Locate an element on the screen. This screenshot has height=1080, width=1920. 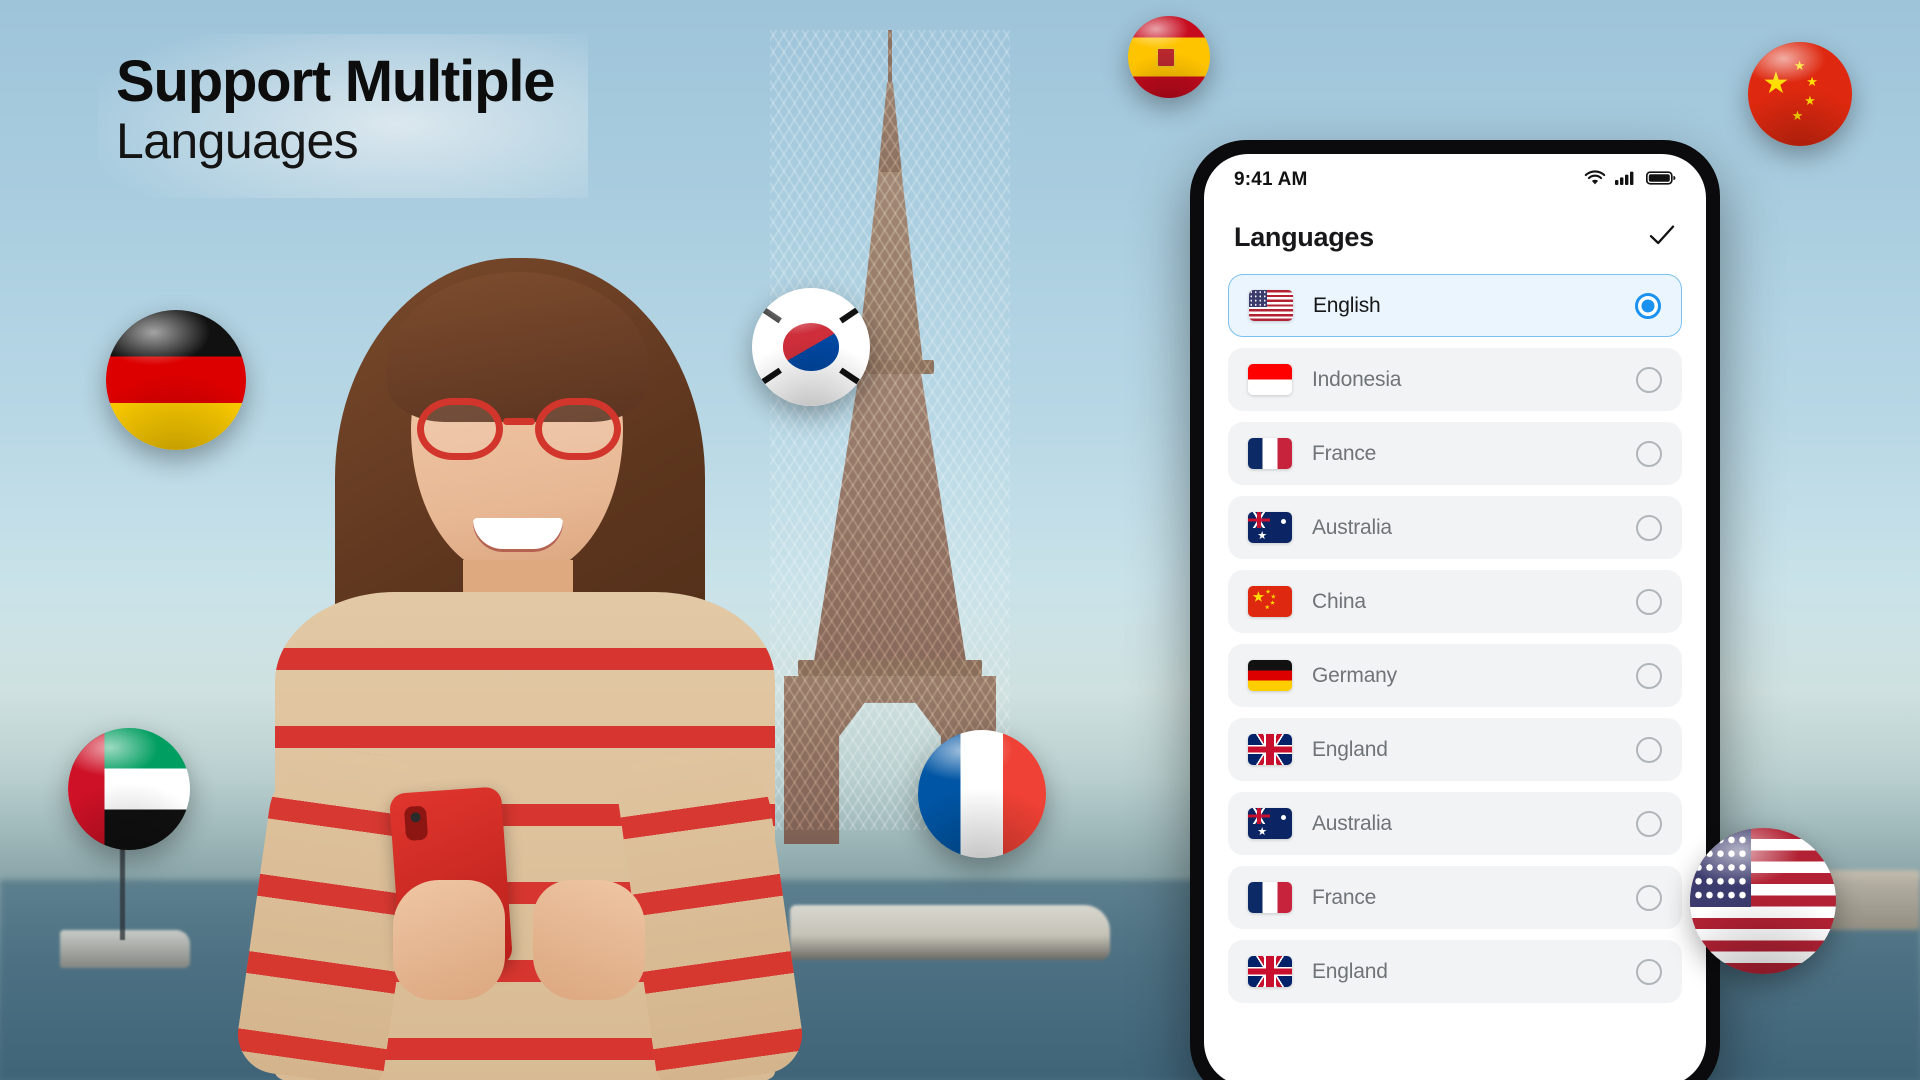
page-title: Support Multiple Languages is located at coordinates (343, 116).